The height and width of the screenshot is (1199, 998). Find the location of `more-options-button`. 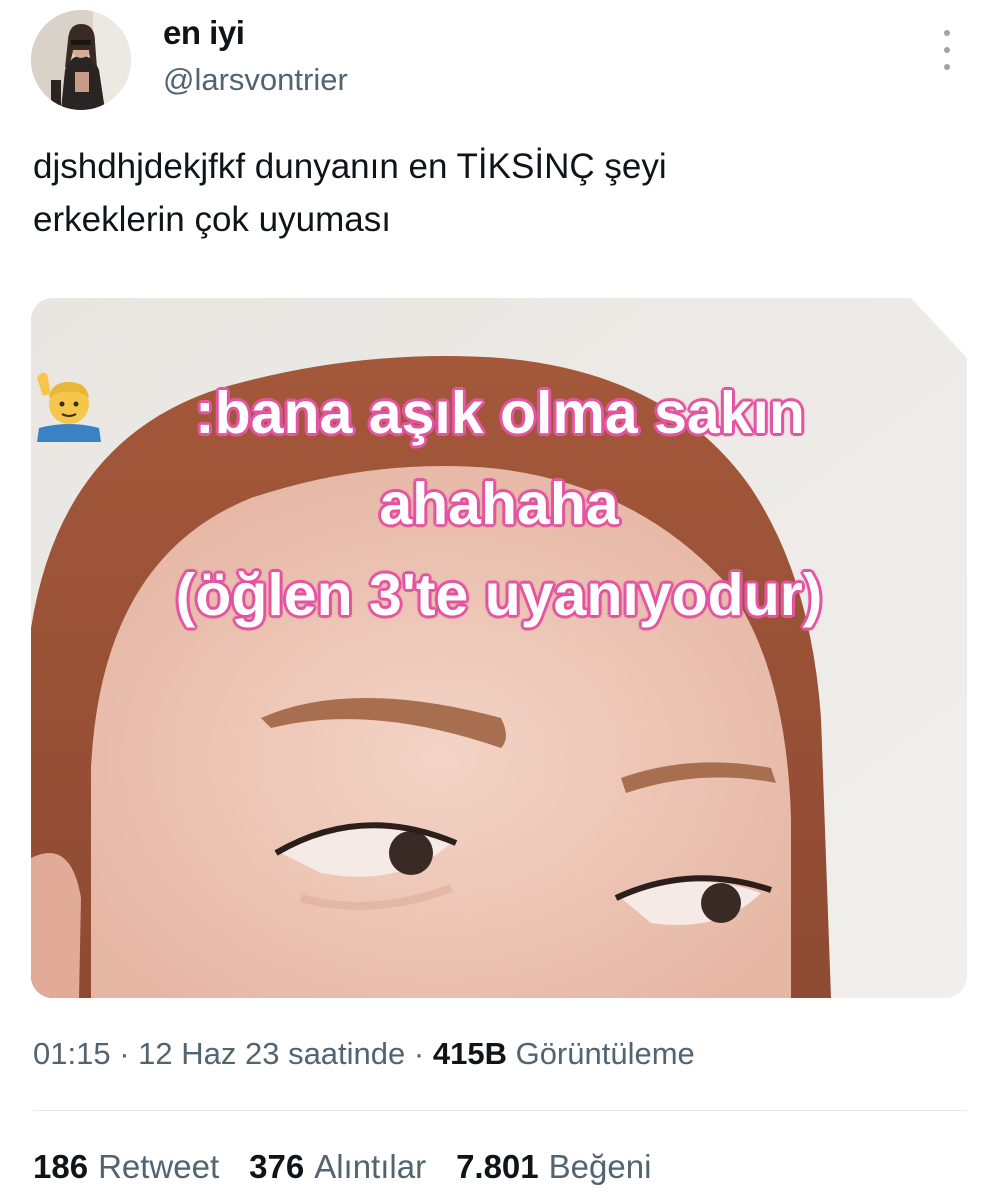

more-options-button is located at coordinates (947, 50).